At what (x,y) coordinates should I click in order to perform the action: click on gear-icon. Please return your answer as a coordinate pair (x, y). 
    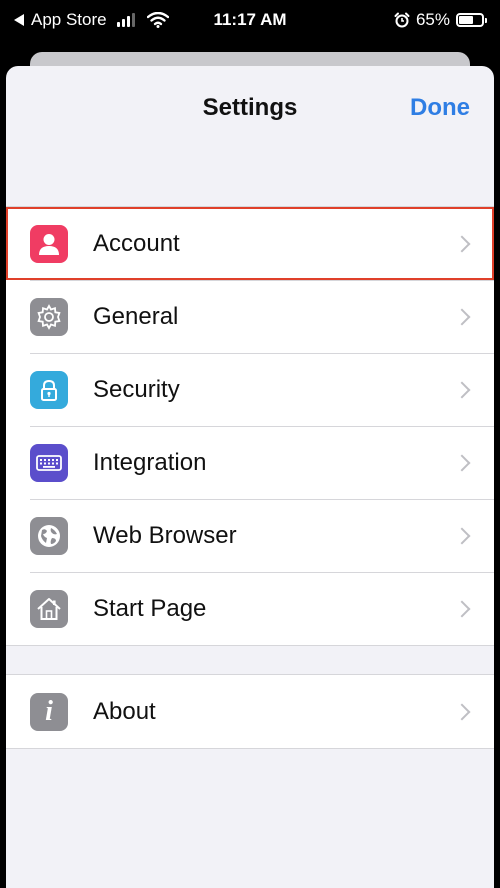
    Looking at the image, I should click on (49, 316).